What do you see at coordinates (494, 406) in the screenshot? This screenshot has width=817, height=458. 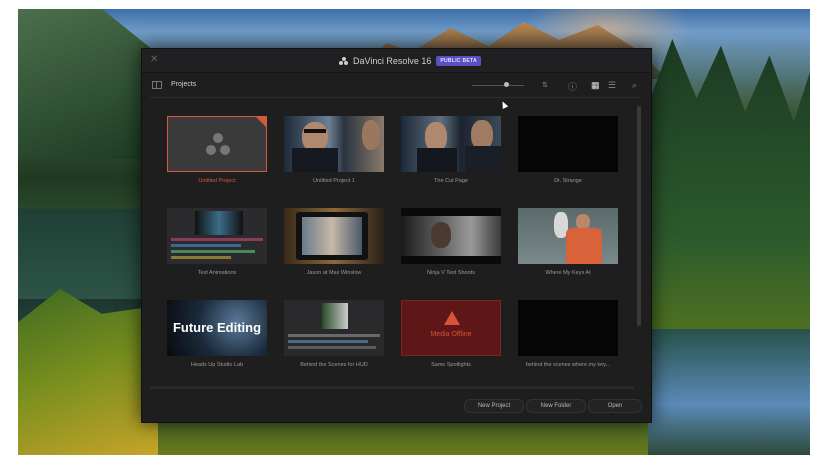 I see `new-project-button: New Project` at bounding box center [494, 406].